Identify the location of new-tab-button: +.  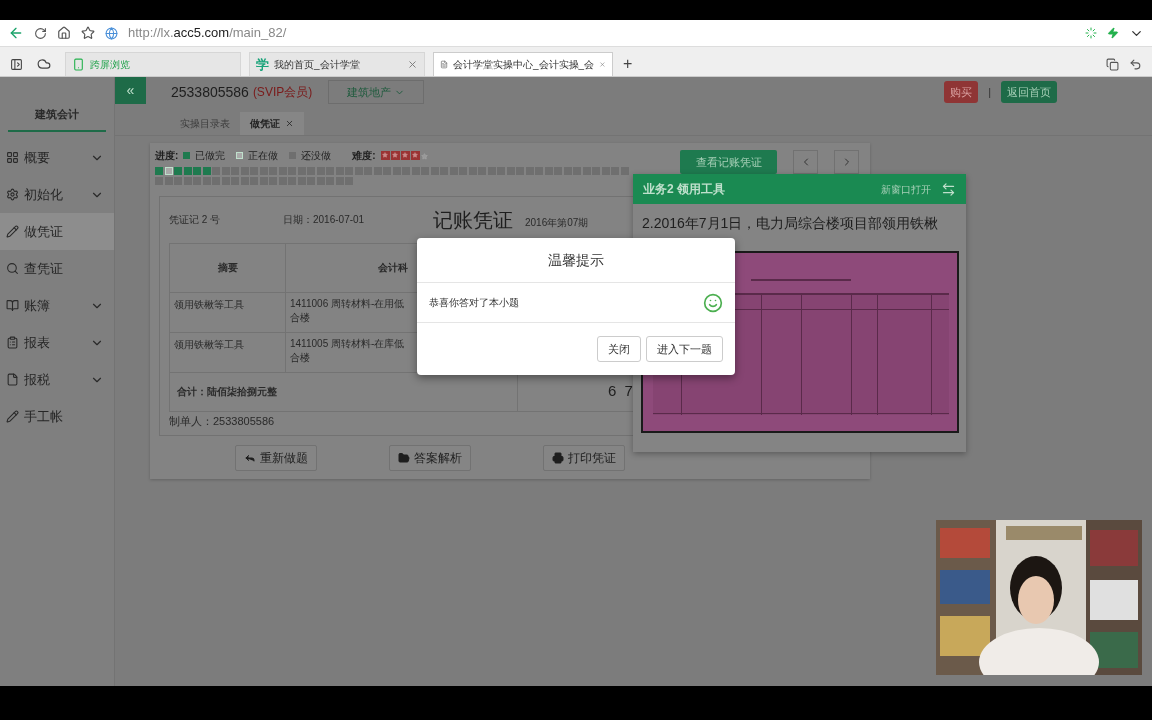
(628, 64).